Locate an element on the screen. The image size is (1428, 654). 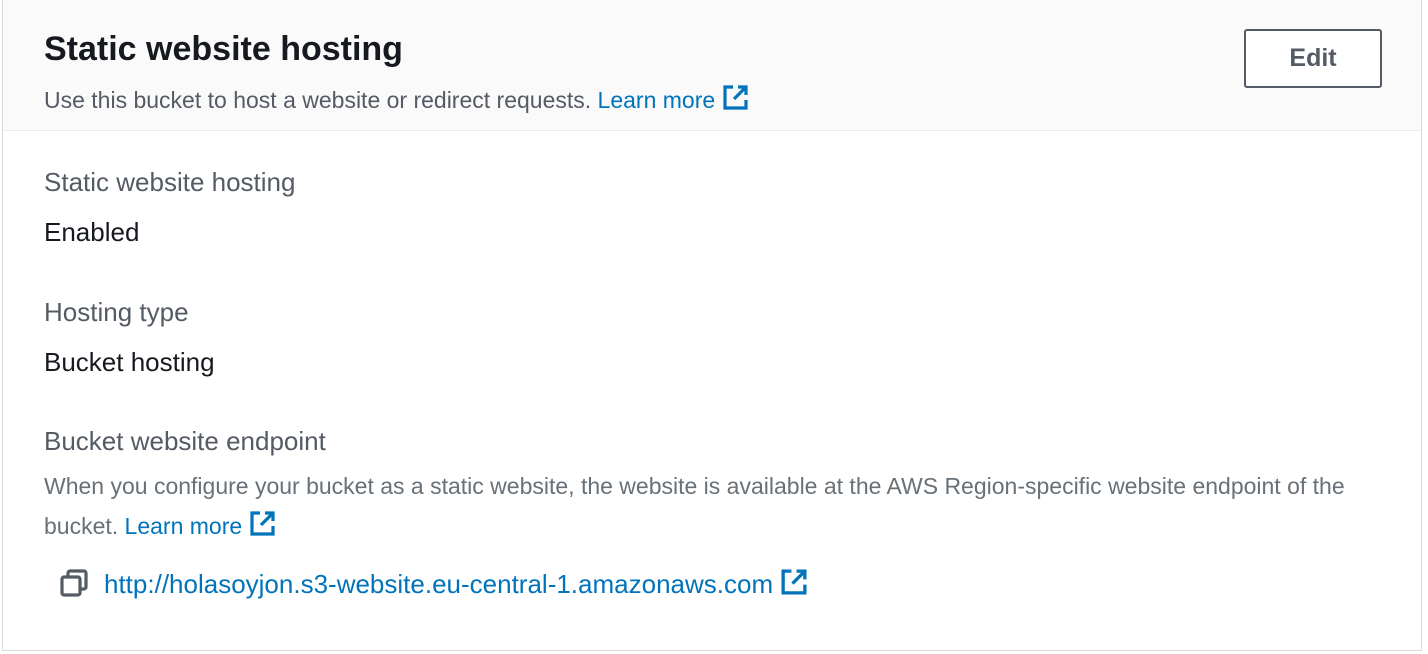
copy-icon is located at coordinates (74, 583).